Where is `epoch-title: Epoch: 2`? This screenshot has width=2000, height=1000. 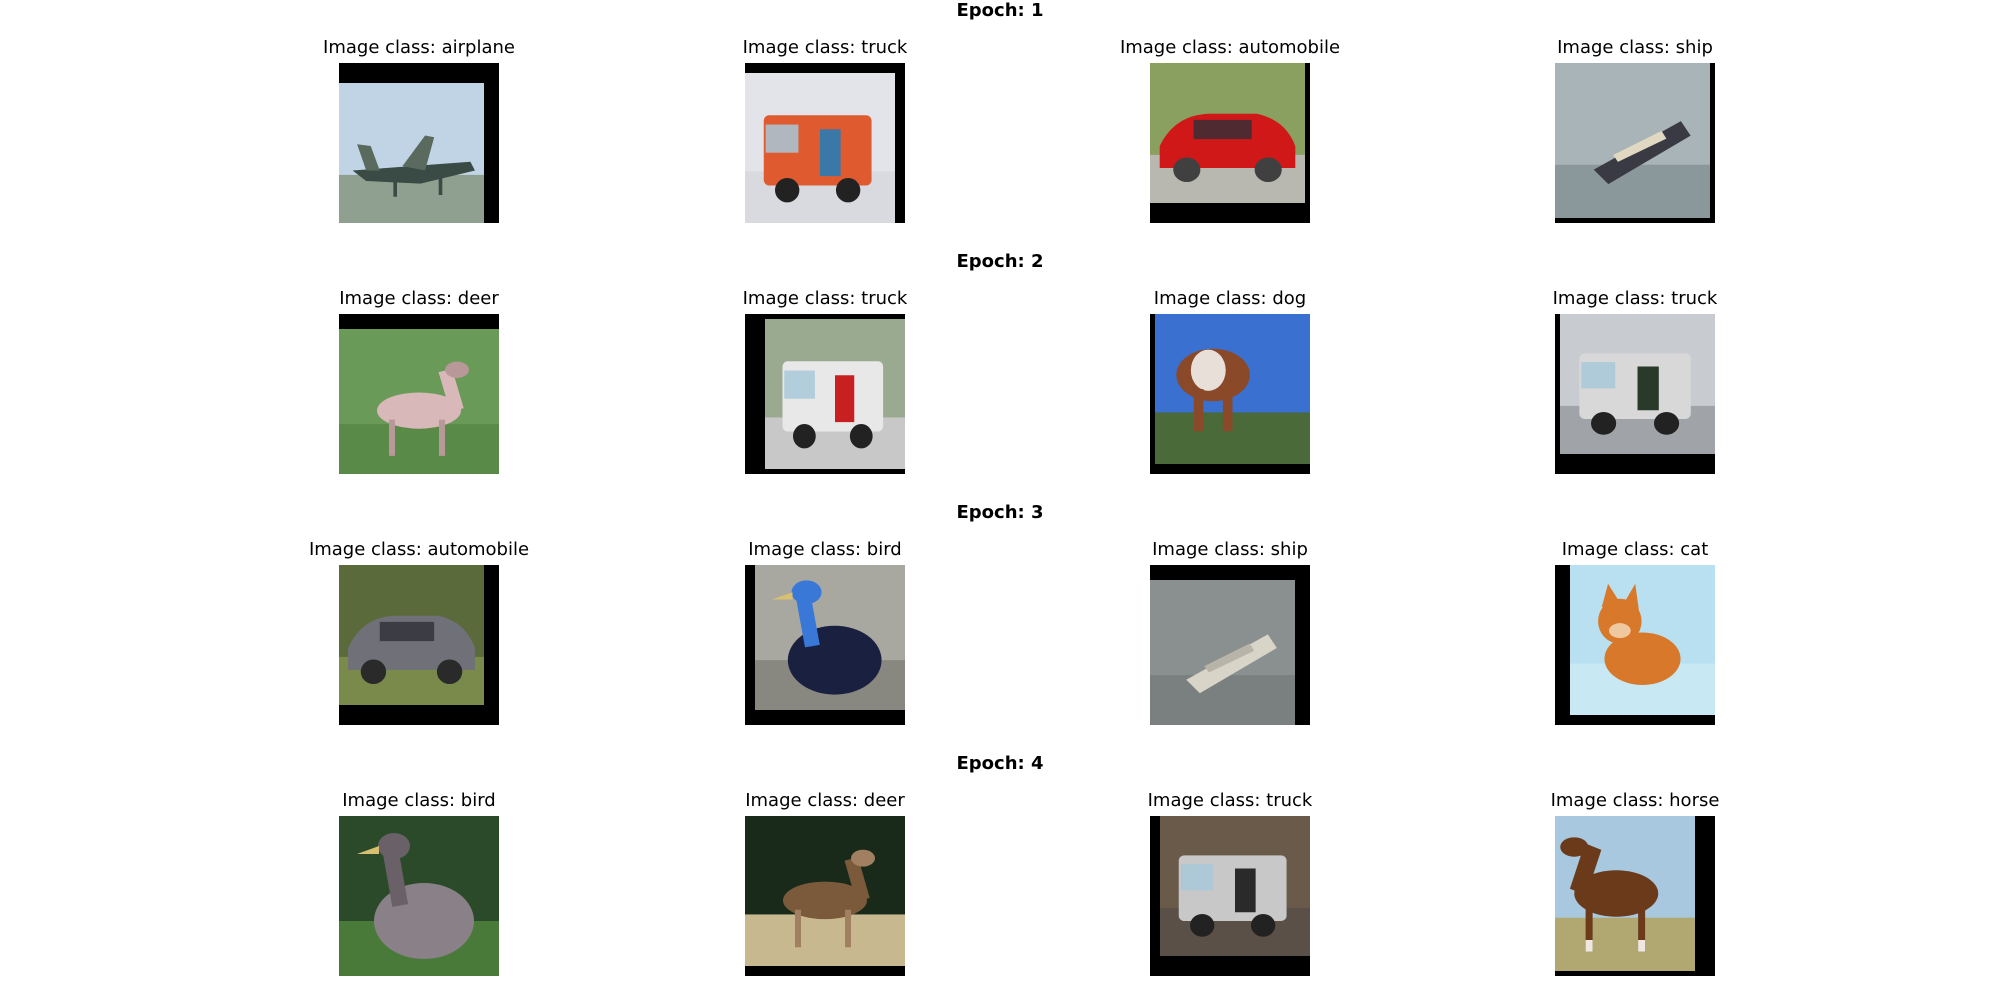 epoch-title: Epoch: 2 is located at coordinates (1000, 261).